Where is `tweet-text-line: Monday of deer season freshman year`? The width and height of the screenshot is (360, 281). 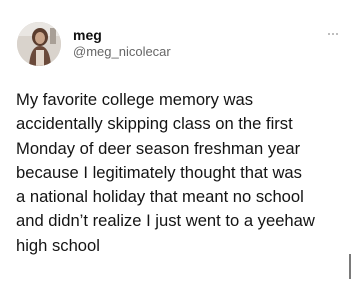 tweet-text-line: Monday of deer season freshman year is located at coordinates (158, 148).